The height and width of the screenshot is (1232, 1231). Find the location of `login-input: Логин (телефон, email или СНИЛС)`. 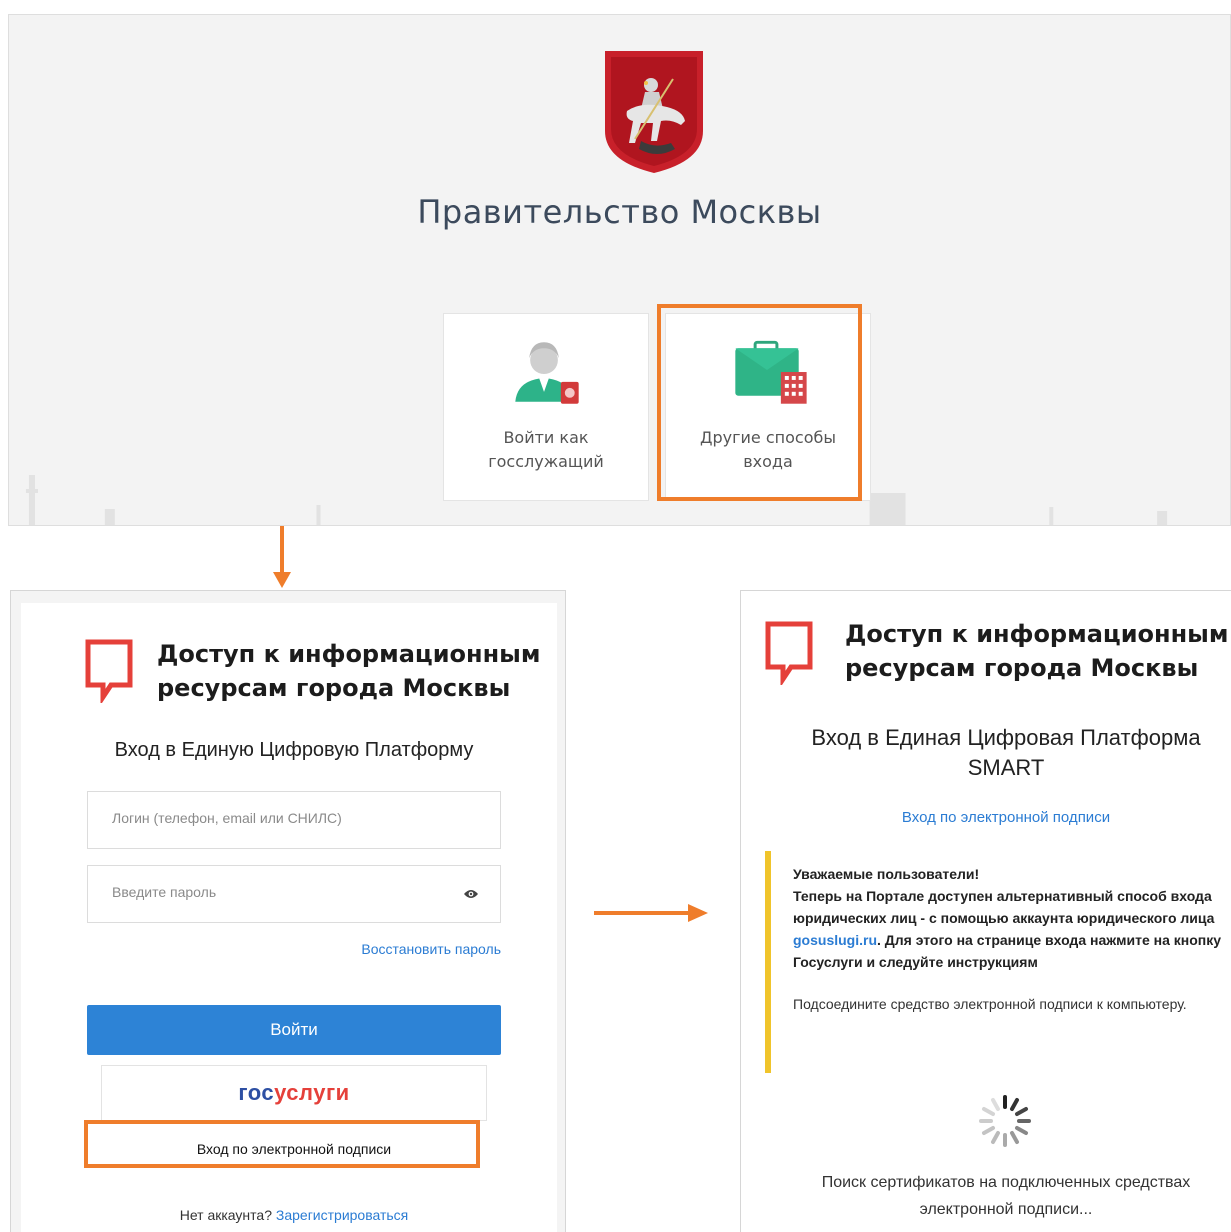

login-input: Логин (телефон, email или СНИЛС) is located at coordinates (294, 820).